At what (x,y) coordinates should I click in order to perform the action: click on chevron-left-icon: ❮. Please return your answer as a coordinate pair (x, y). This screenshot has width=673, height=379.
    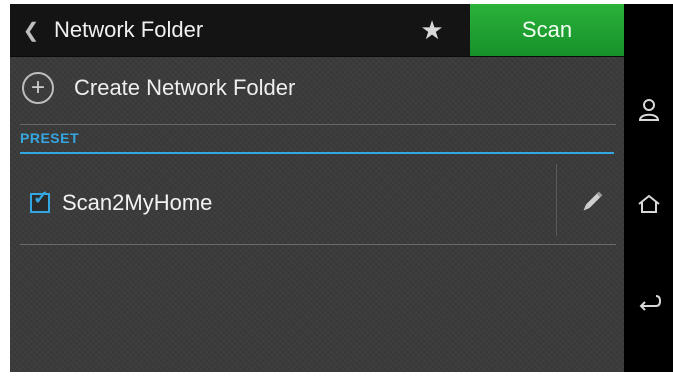
    Looking at the image, I should click on (31, 30).